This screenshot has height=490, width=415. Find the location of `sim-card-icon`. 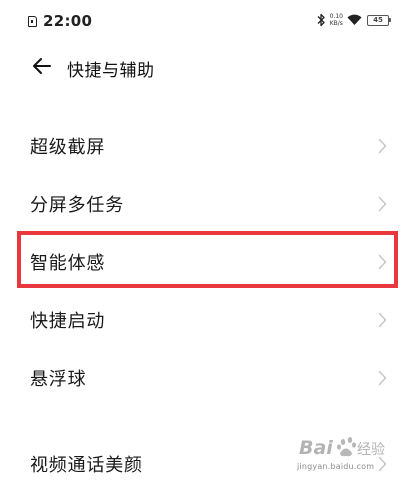

sim-card-icon is located at coordinates (32, 21).